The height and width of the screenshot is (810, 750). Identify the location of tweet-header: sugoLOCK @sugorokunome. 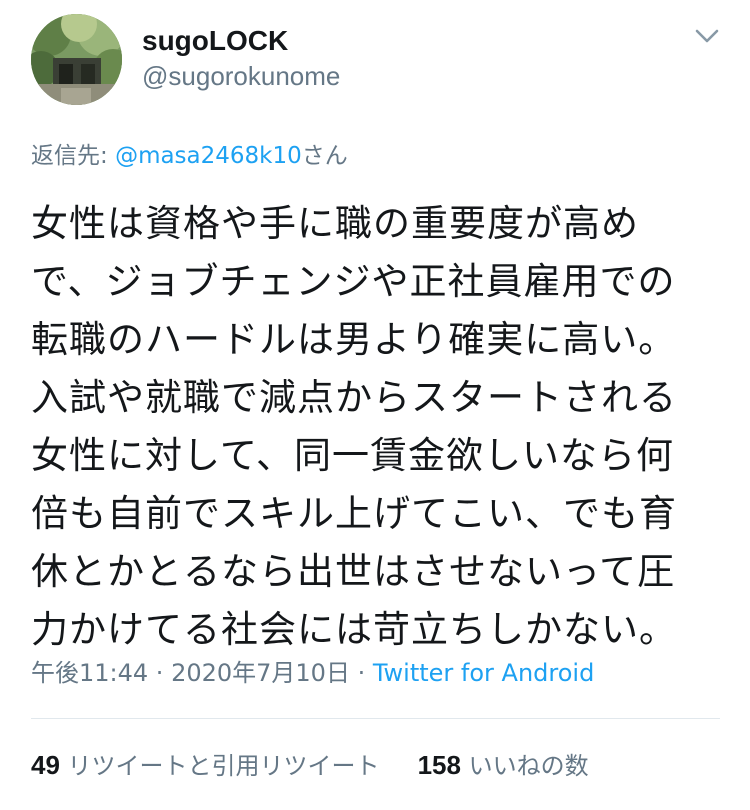
(375, 60).